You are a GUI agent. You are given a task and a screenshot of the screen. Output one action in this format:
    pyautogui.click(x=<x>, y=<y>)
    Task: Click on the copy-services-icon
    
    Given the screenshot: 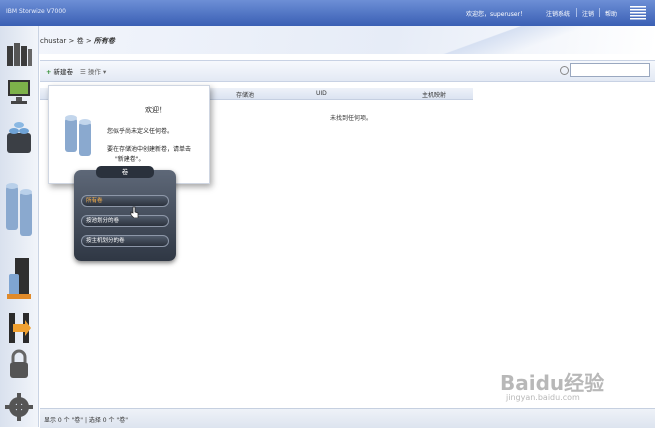 What is the action you would take?
    pyautogui.click(x=19, y=328)
    